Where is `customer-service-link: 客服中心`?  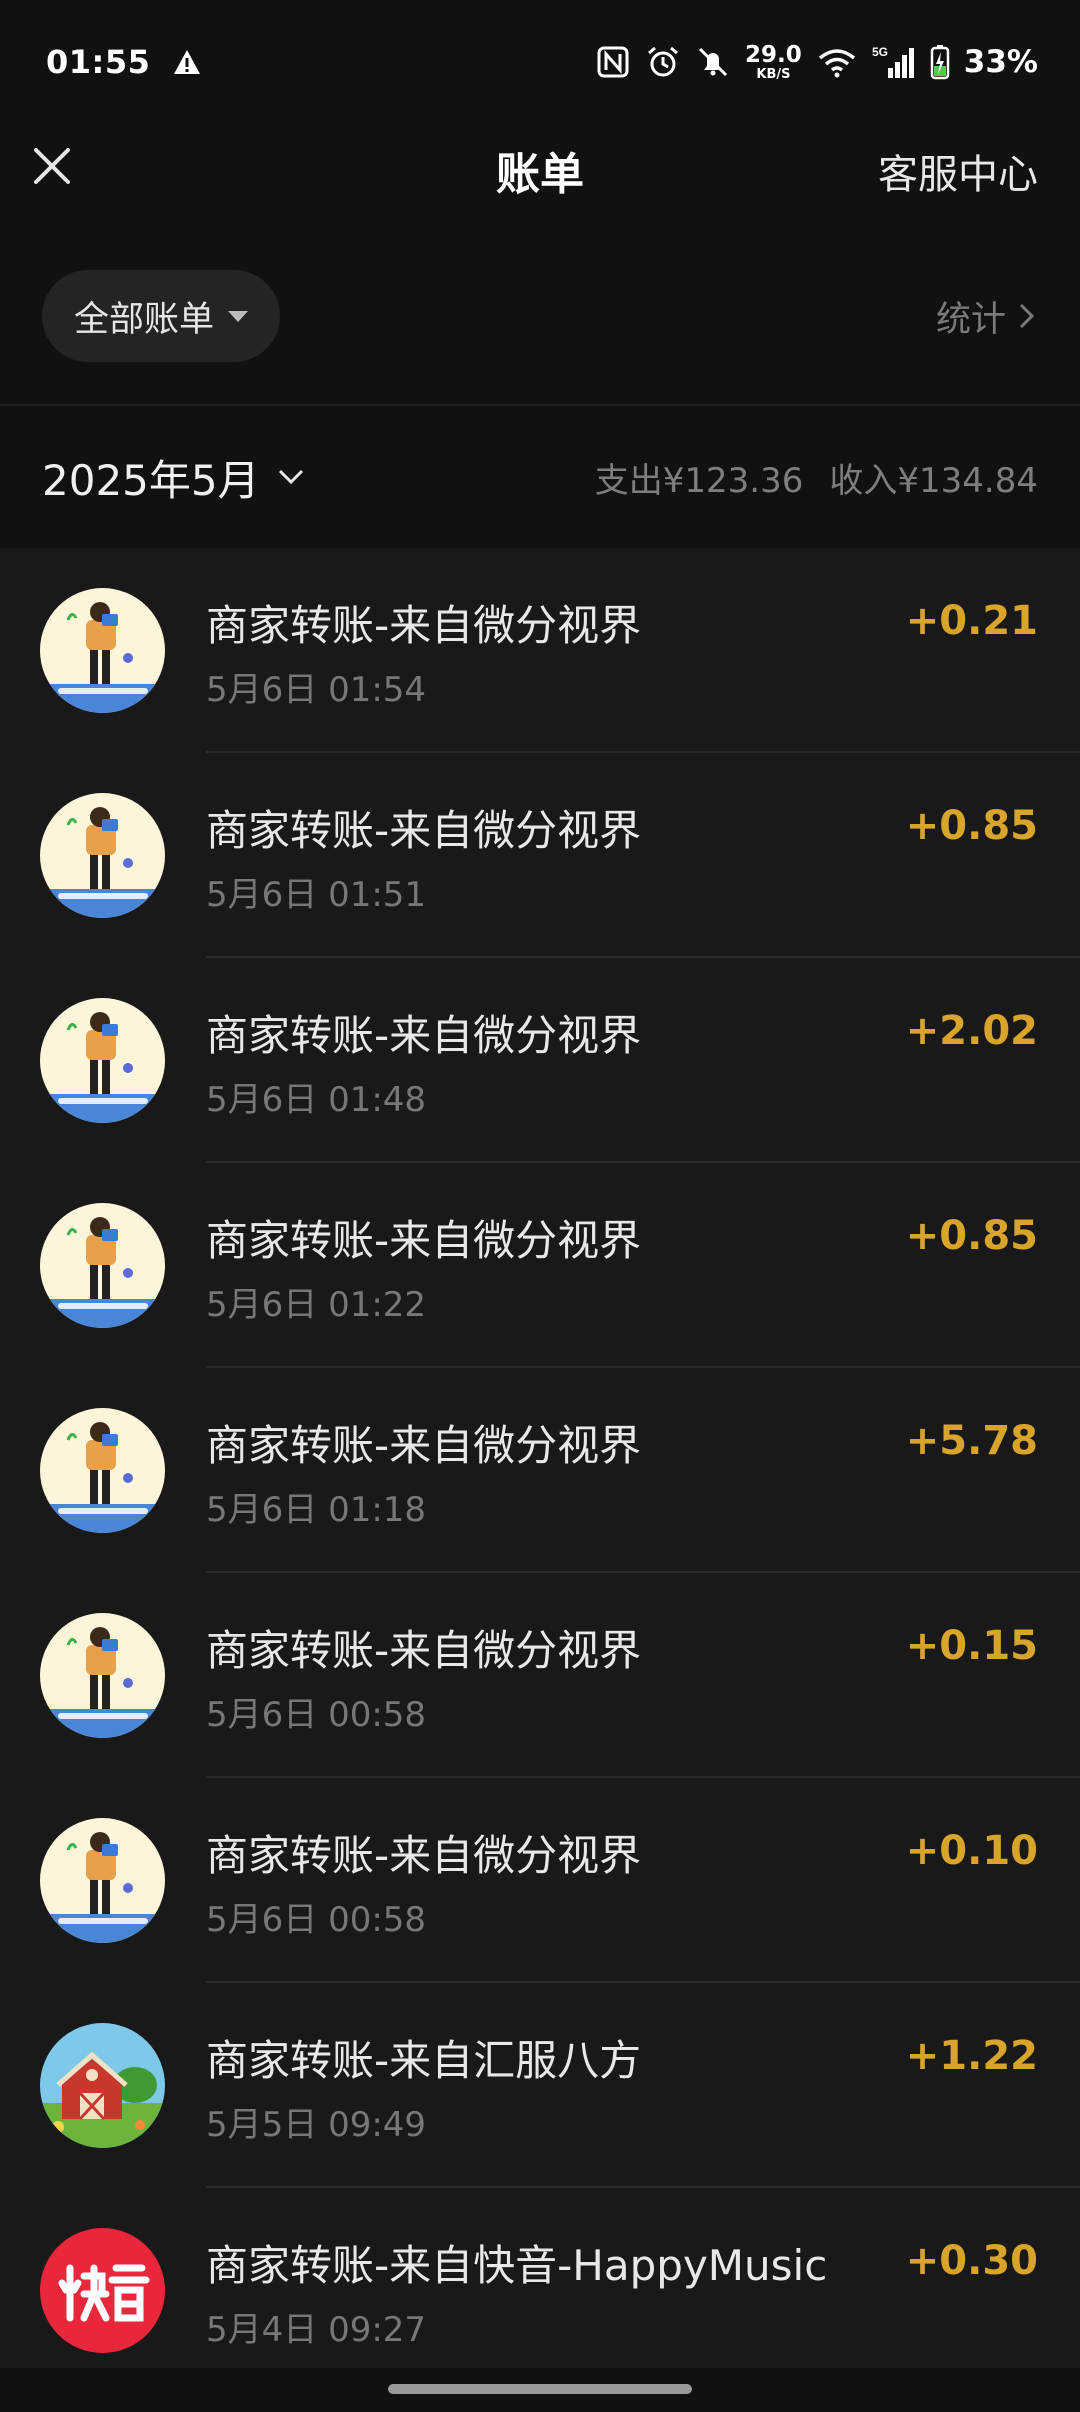
customer-service-link: 客服中心 is located at coordinates (958, 171).